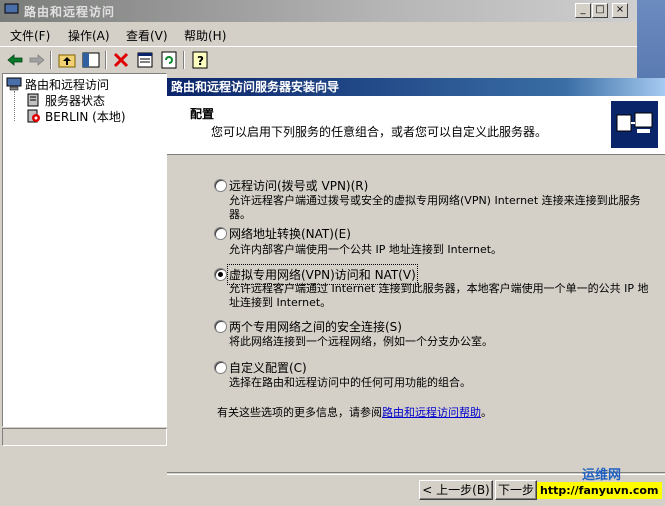 Image resolution: width=665 pixels, height=506 pixels. I want to click on back-button: < 上一步(B), so click(456, 490).